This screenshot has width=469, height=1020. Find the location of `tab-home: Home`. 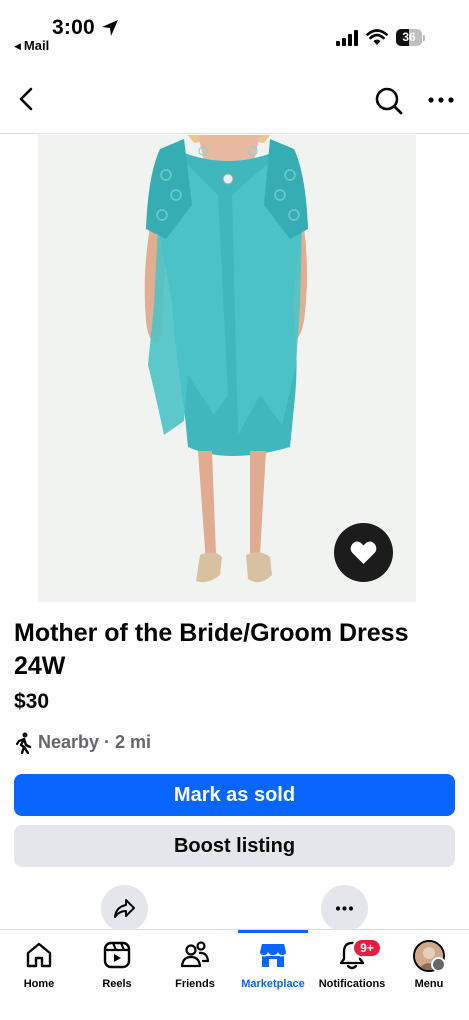

tab-home: Home is located at coordinates (39, 965).